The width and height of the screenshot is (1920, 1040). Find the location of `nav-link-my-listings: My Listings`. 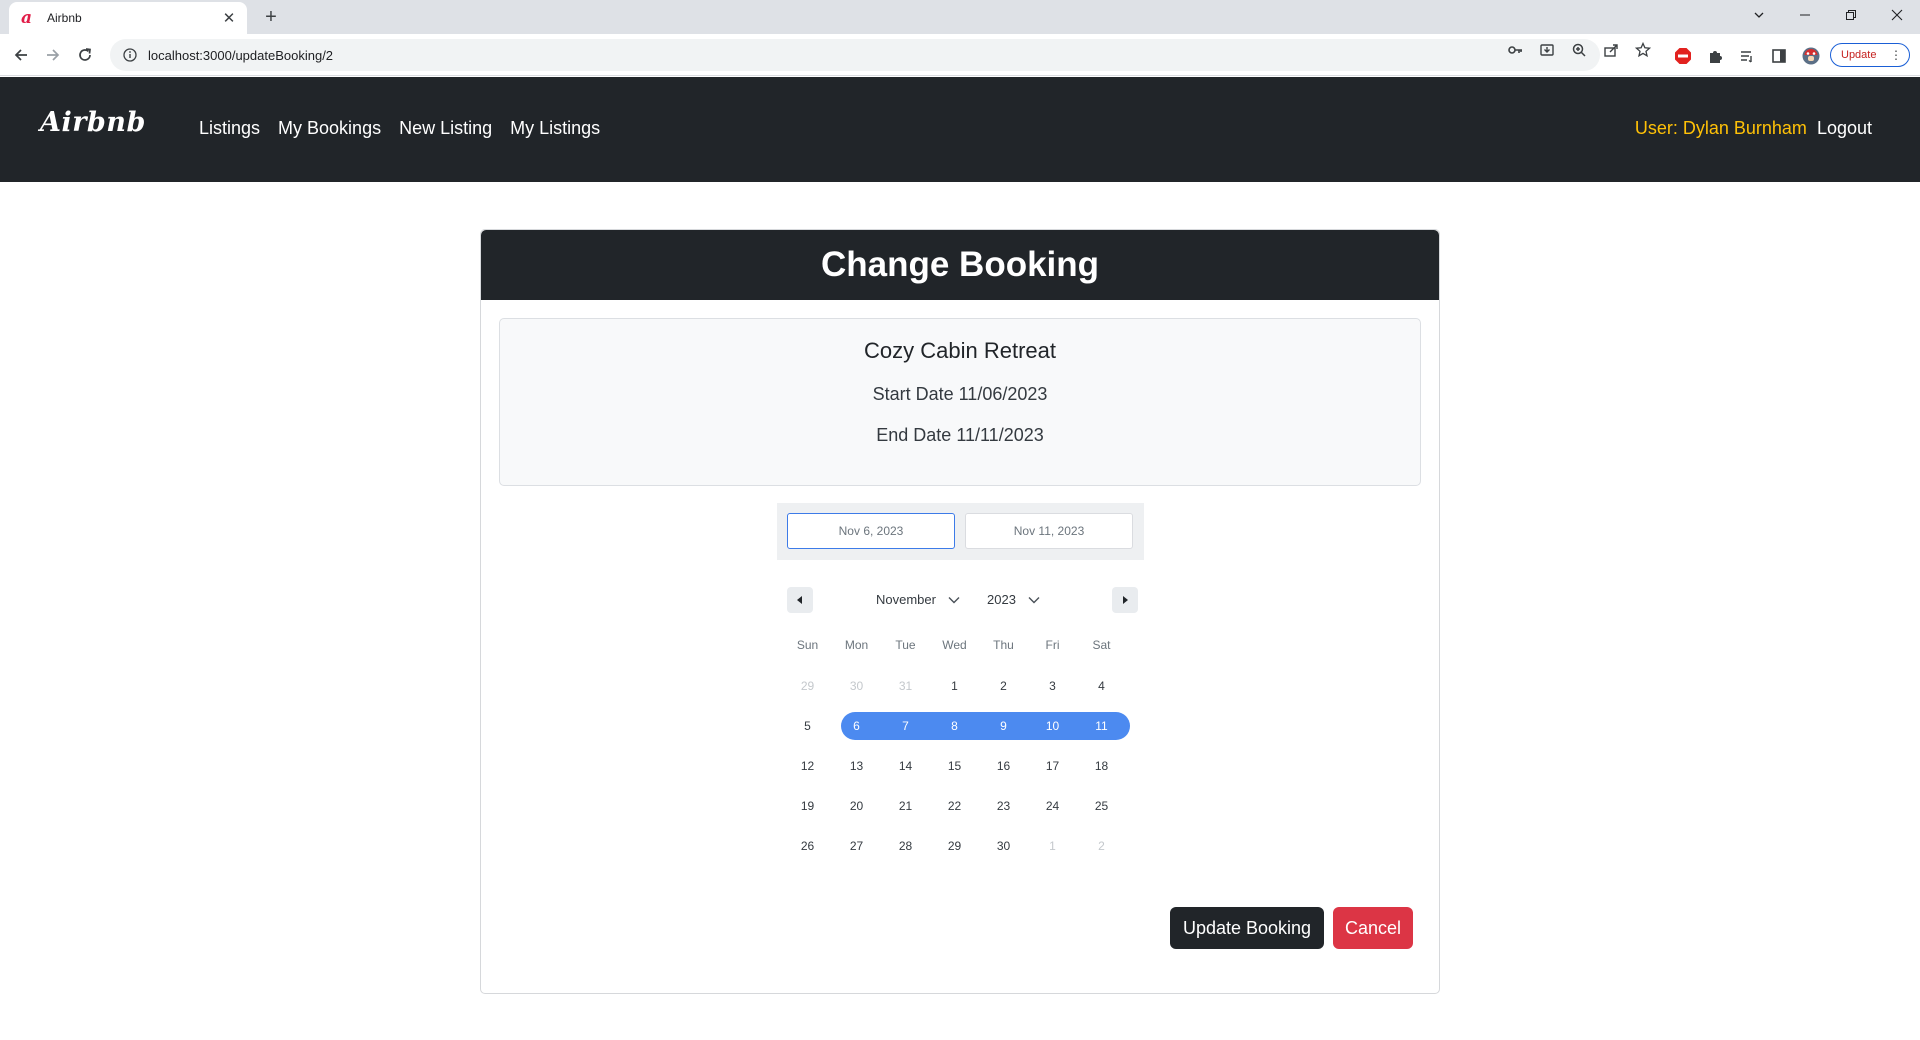

nav-link-my-listings: My Listings is located at coordinates (555, 128).